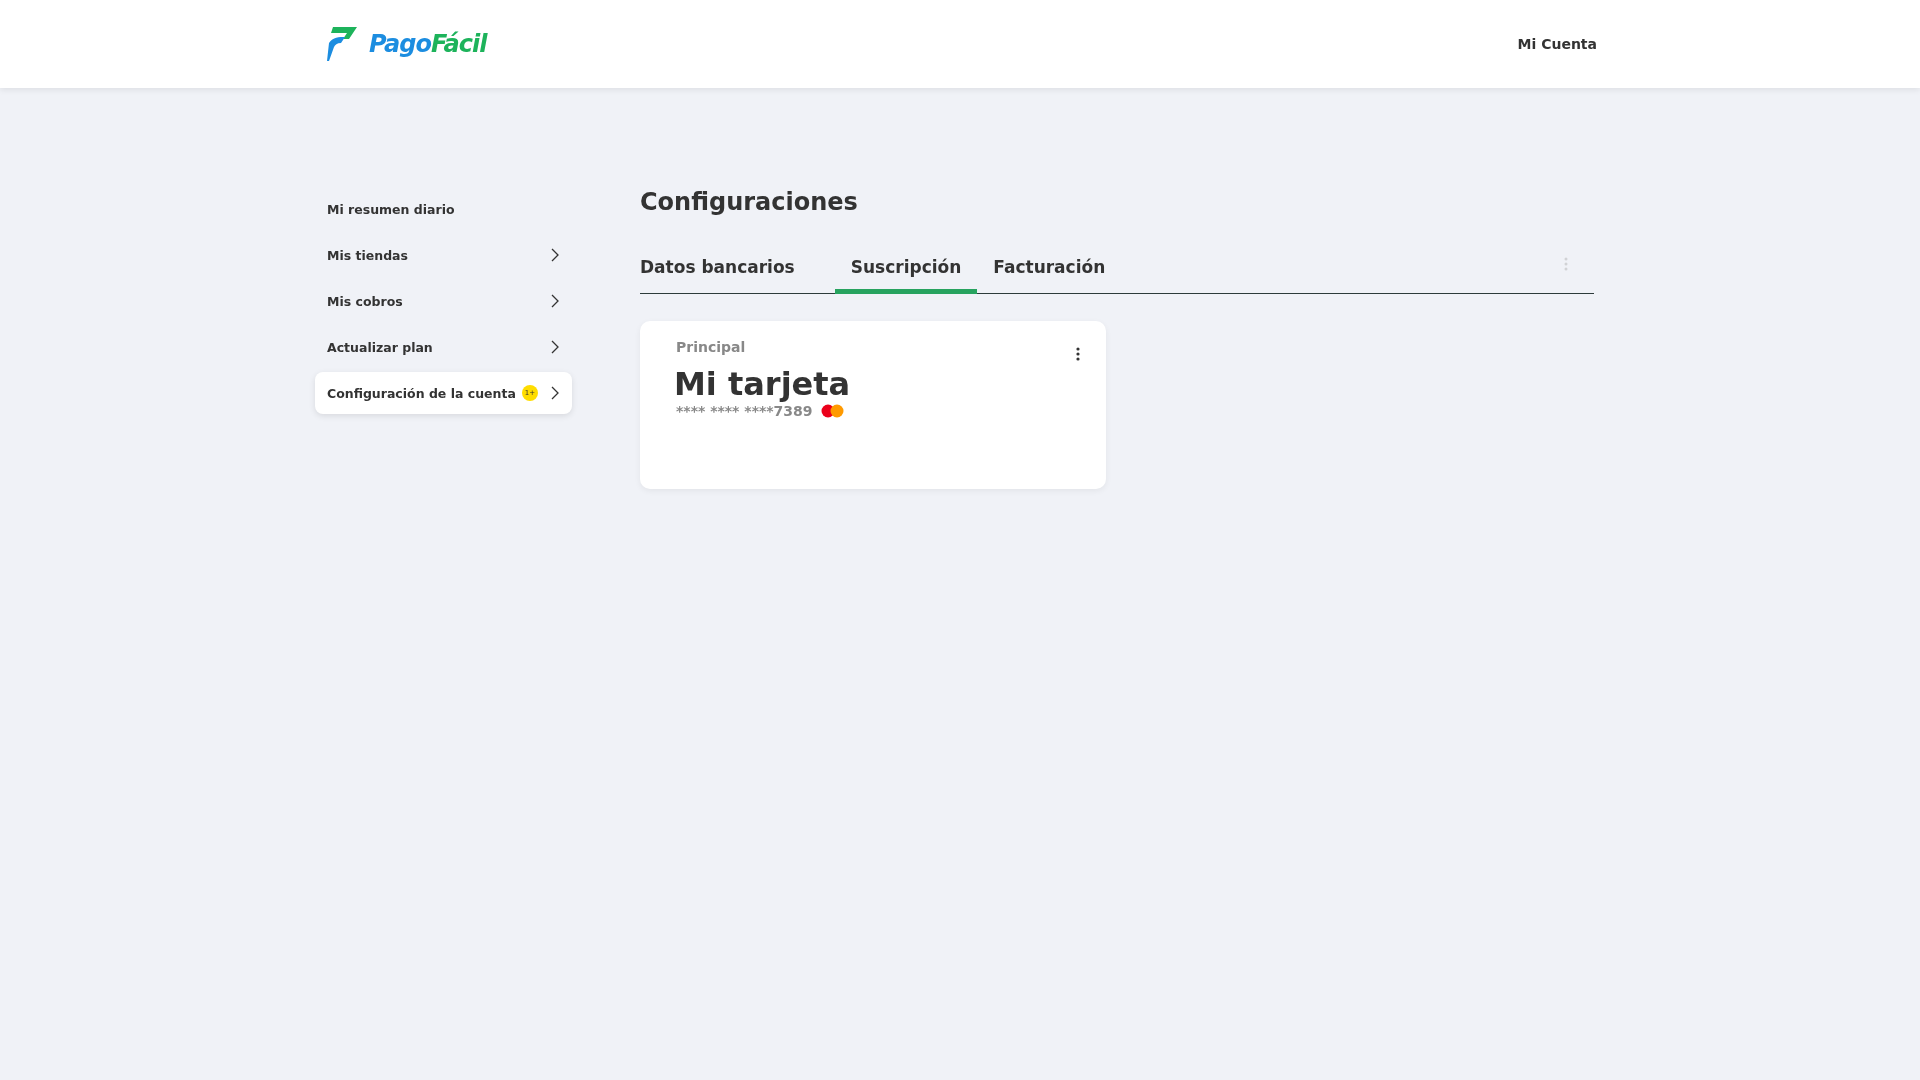  What do you see at coordinates (365, 301) in the screenshot?
I see `sidebar-item-label: Mis cobros` at bounding box center [365, 301].